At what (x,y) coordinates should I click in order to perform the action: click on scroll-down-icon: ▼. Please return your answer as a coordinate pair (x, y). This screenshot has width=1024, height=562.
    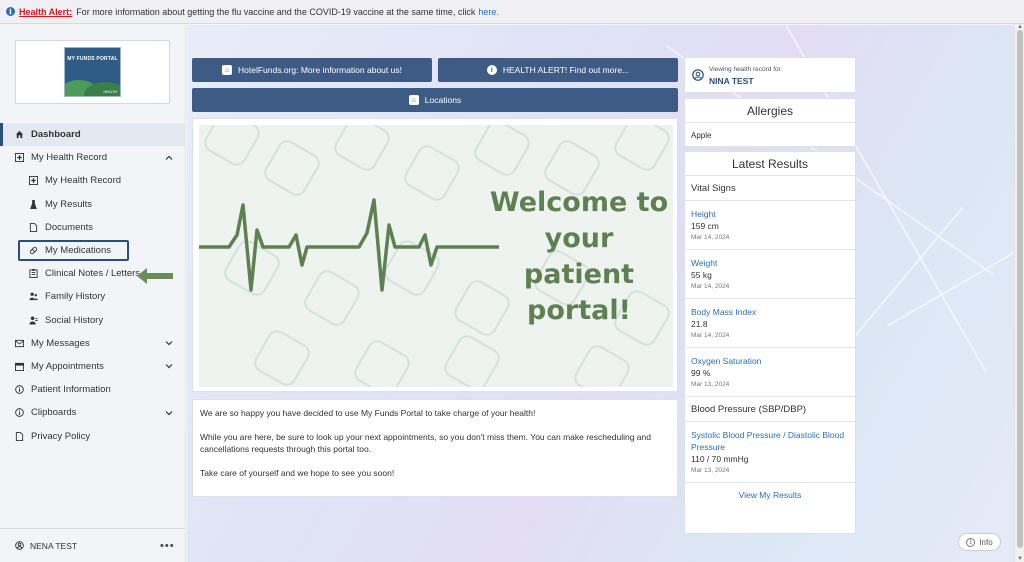
    Looking at the image, I should click on (1020, 559).